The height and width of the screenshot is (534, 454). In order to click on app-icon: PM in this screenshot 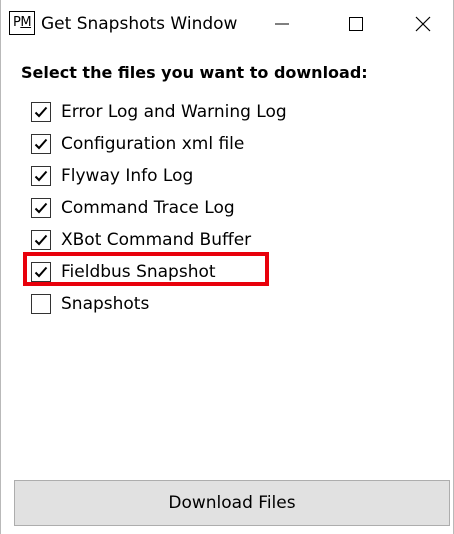, I will do `click(22, 23)`.